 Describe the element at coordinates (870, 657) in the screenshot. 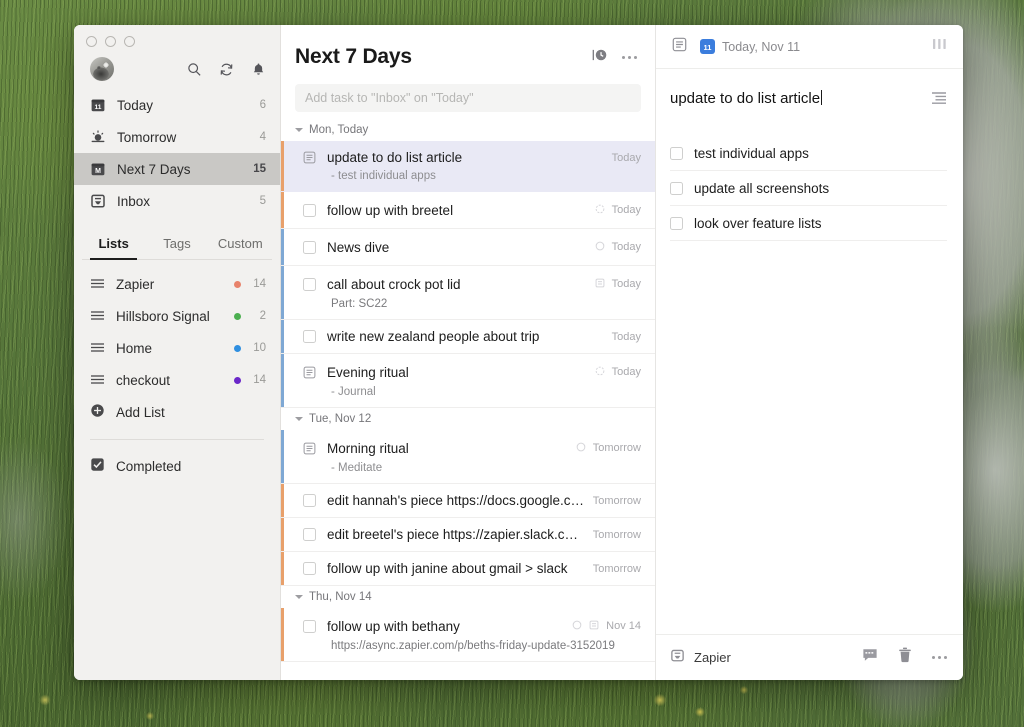

I see `comment-icon` at that location.